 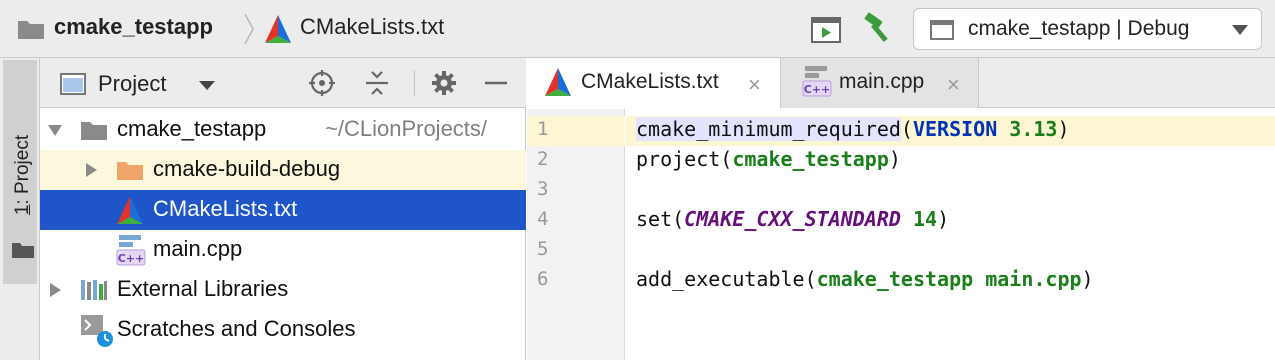 I want to click on code-token-function: set(, so click(x=660, y=219).